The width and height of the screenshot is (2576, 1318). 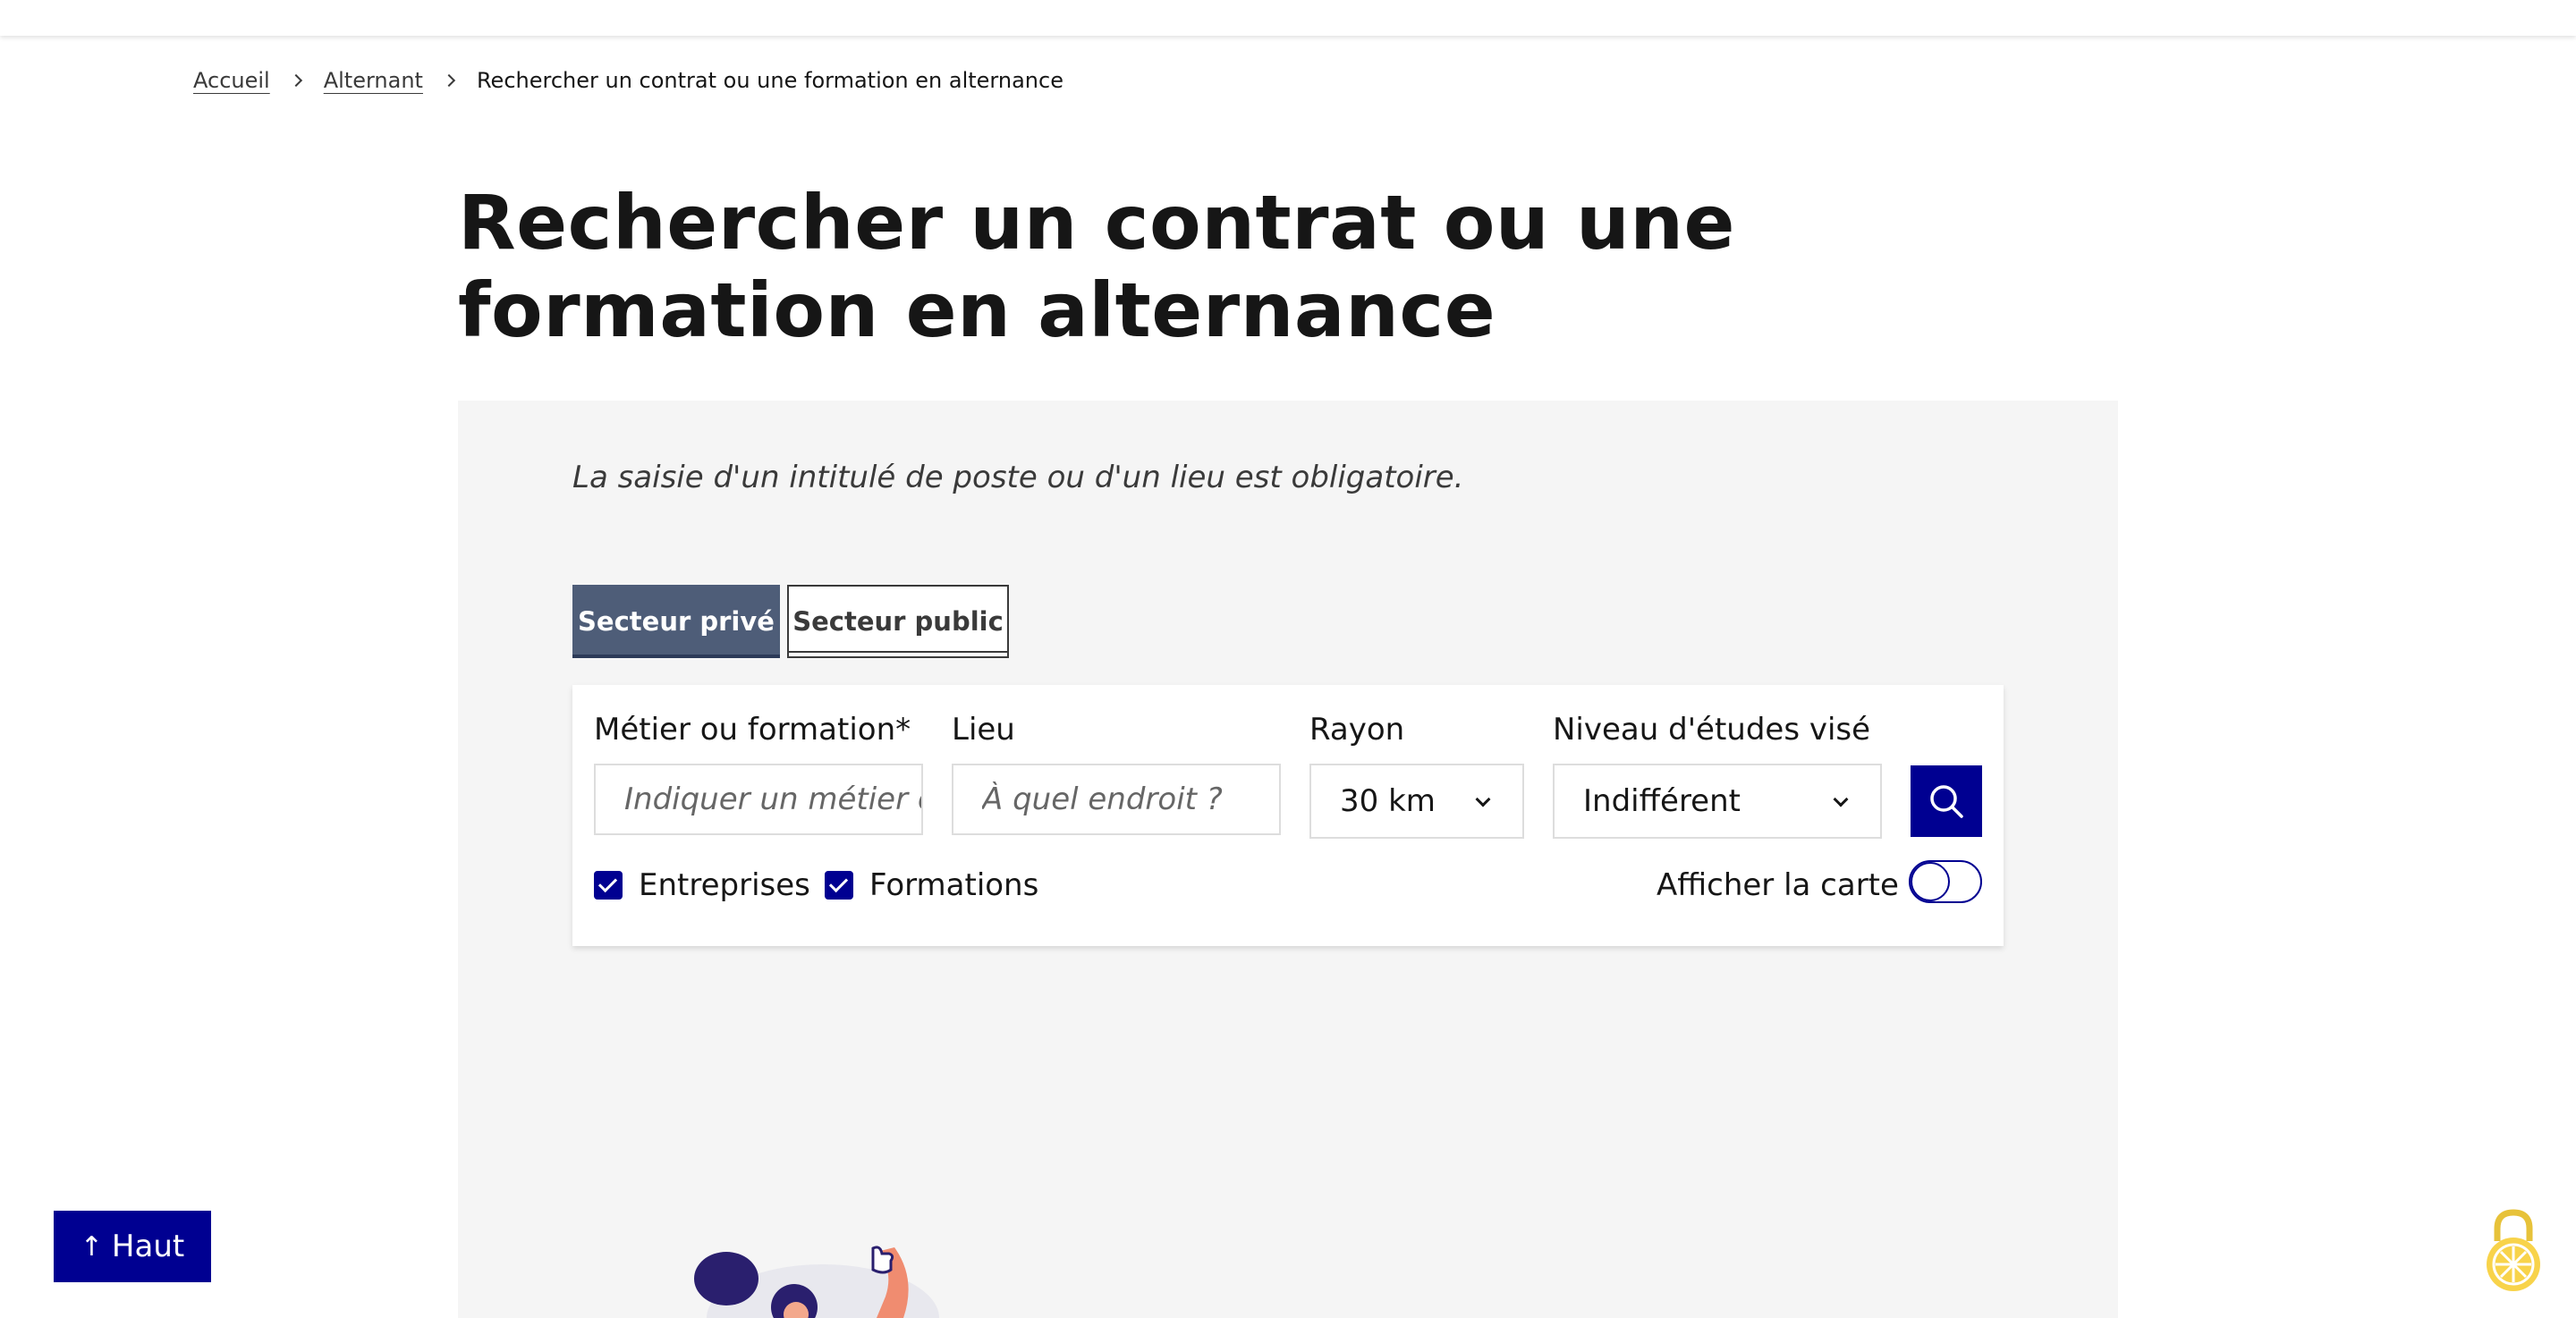 I want to click on site-header, so click(x=1288, y=18).